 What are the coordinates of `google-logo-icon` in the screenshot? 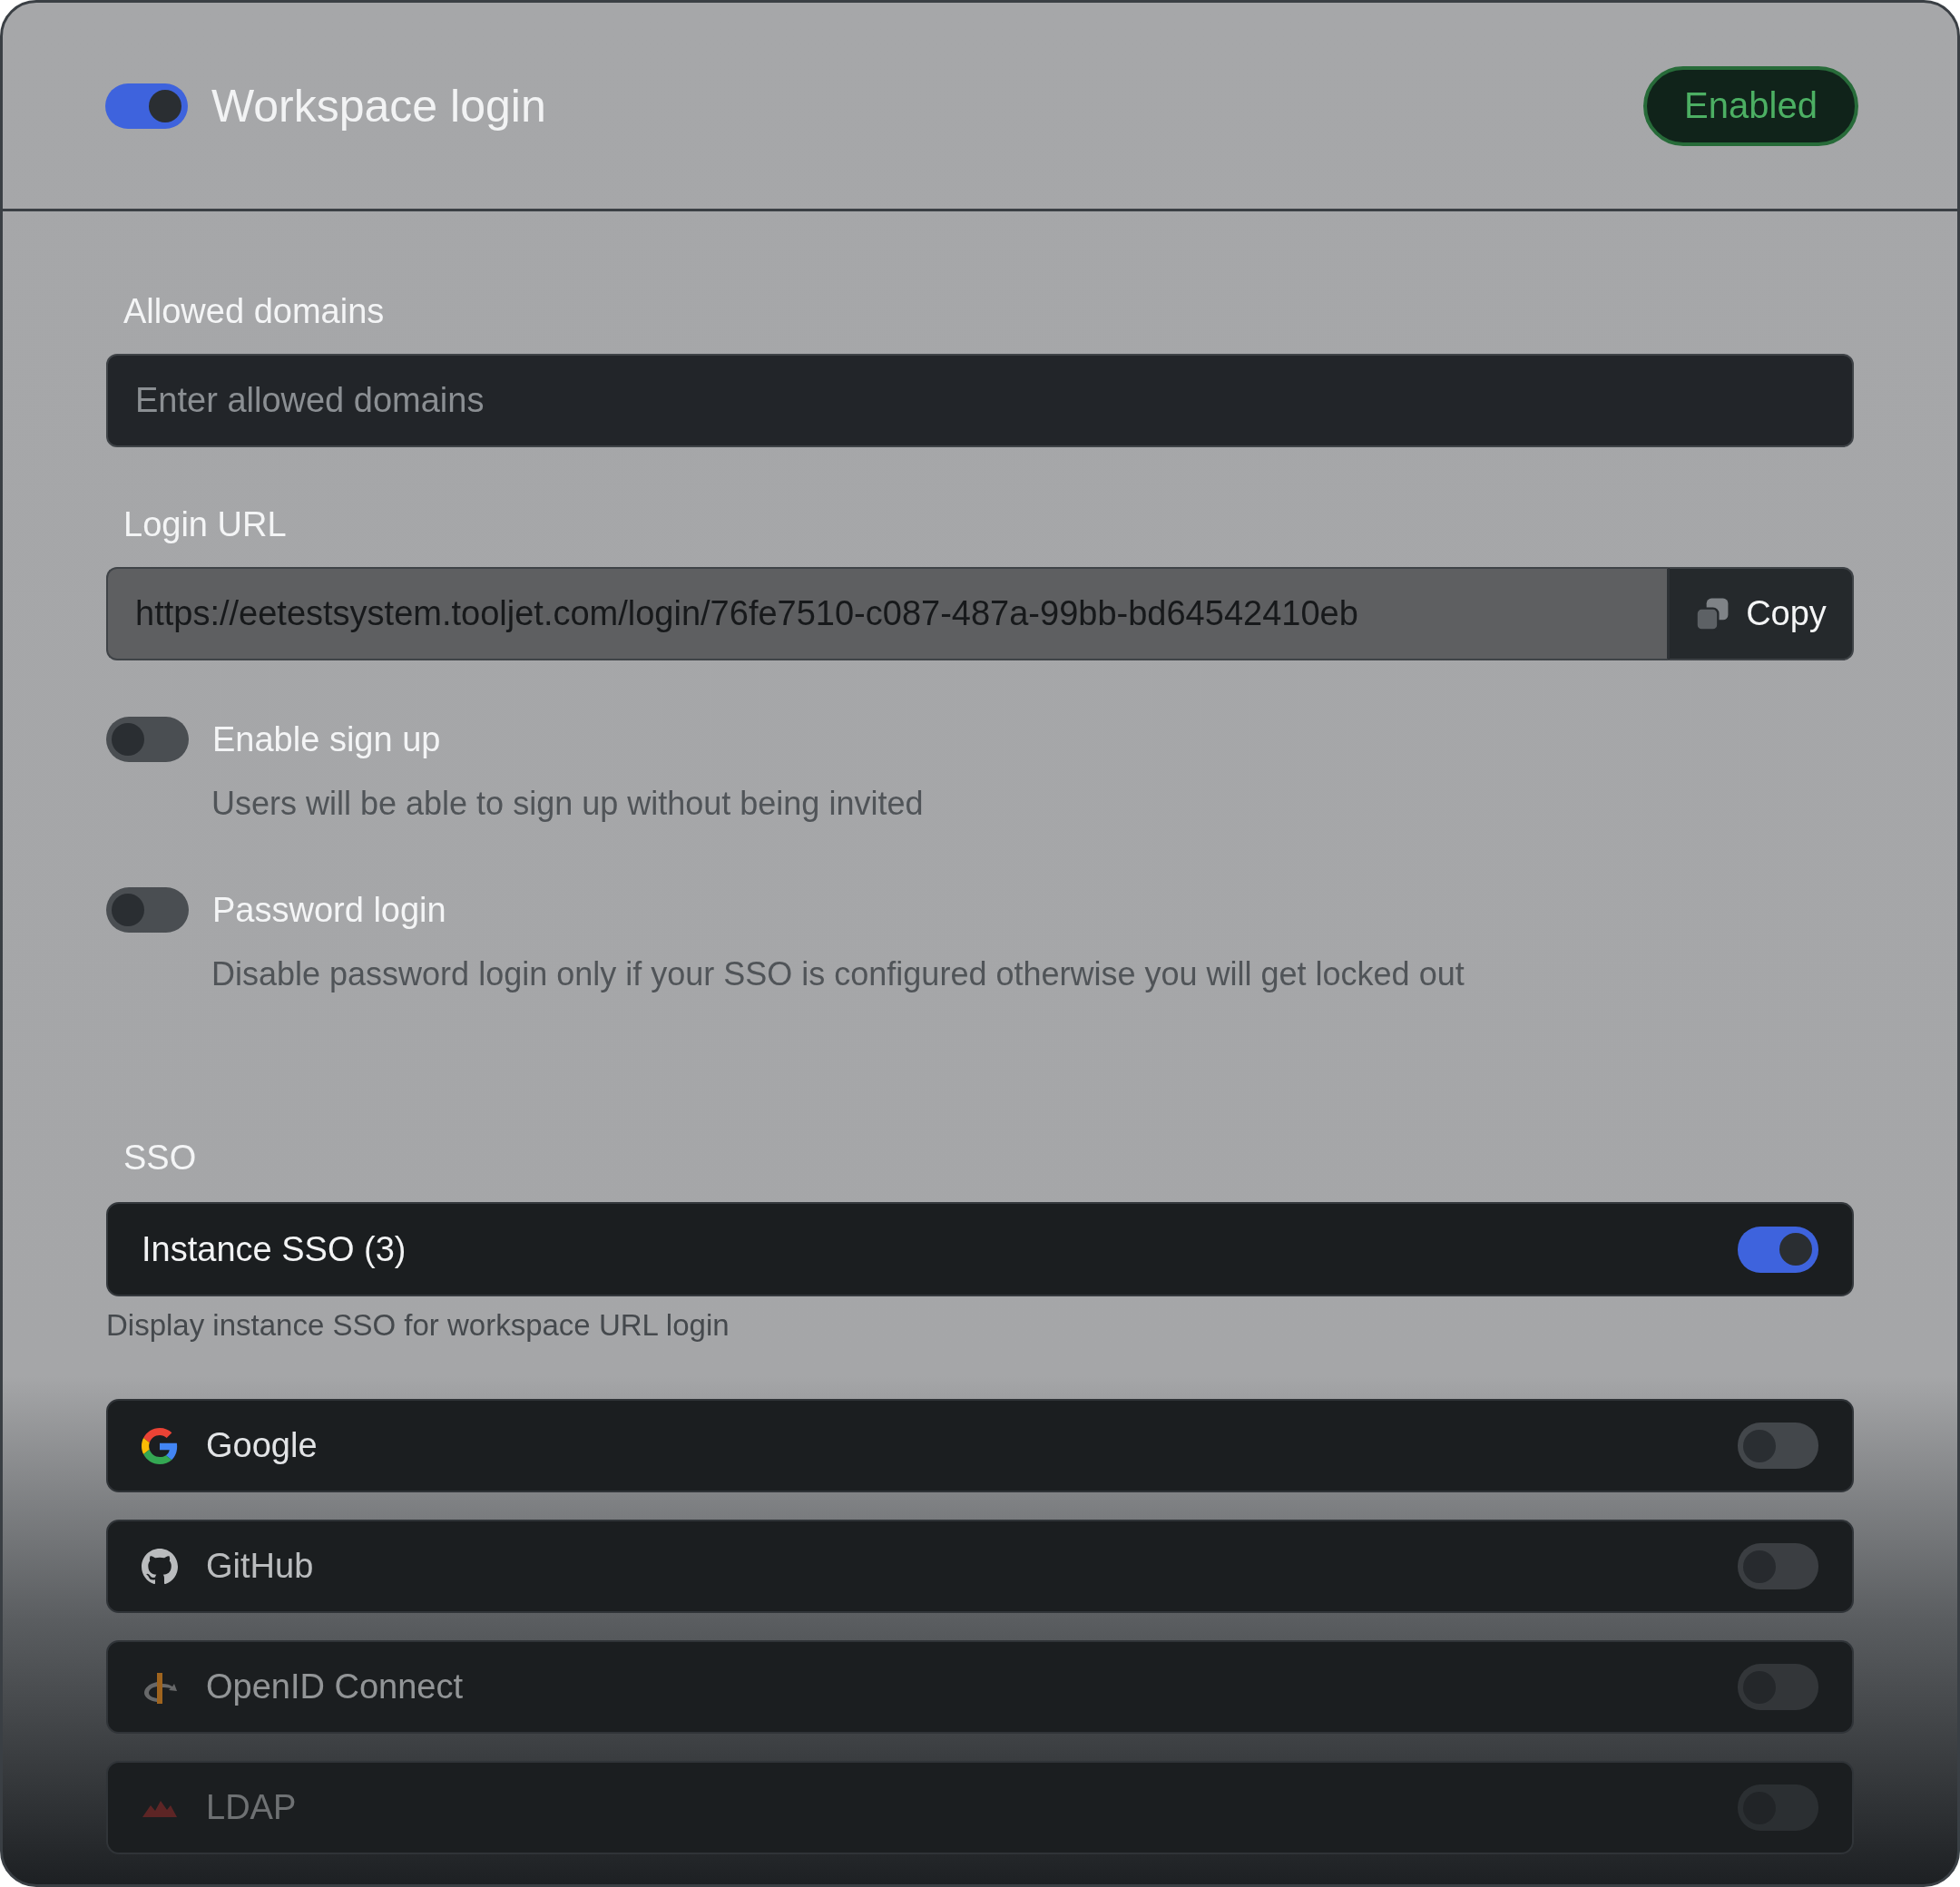 It's located at (160, 1446).